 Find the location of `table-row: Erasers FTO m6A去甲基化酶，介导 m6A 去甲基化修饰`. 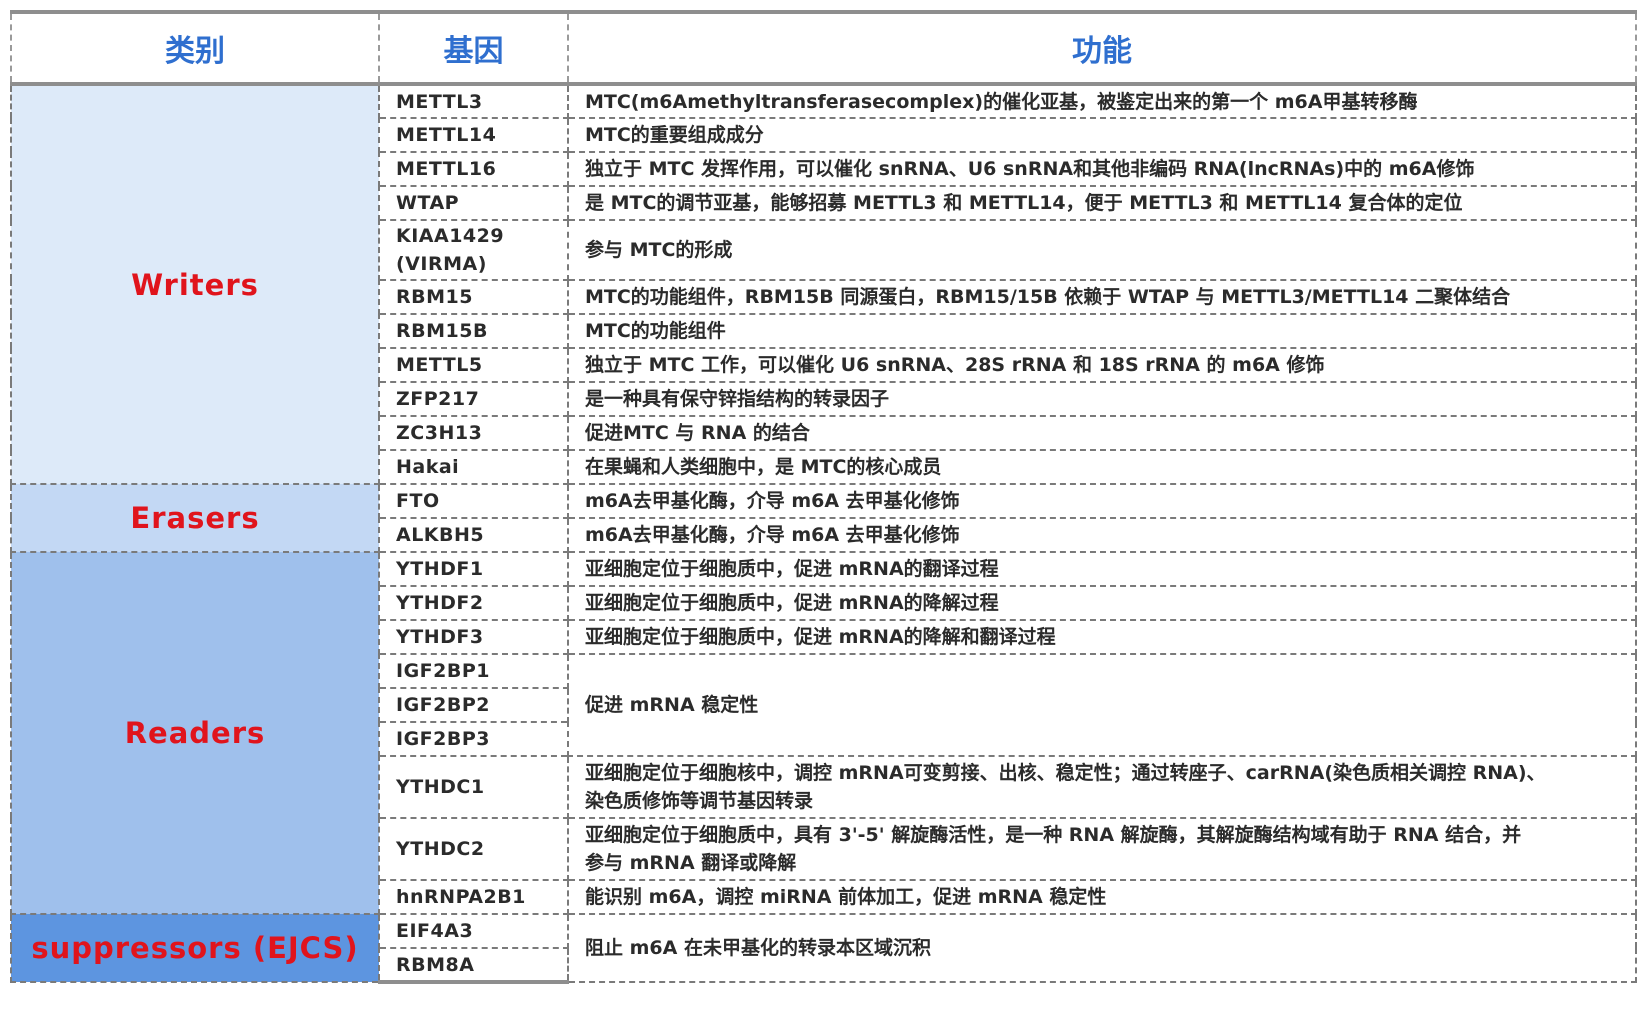

table-row: Erasers FTO m6A去甲基化酶，介导 m6A 去甲基化修饰 is located at coordinates (823, 518).